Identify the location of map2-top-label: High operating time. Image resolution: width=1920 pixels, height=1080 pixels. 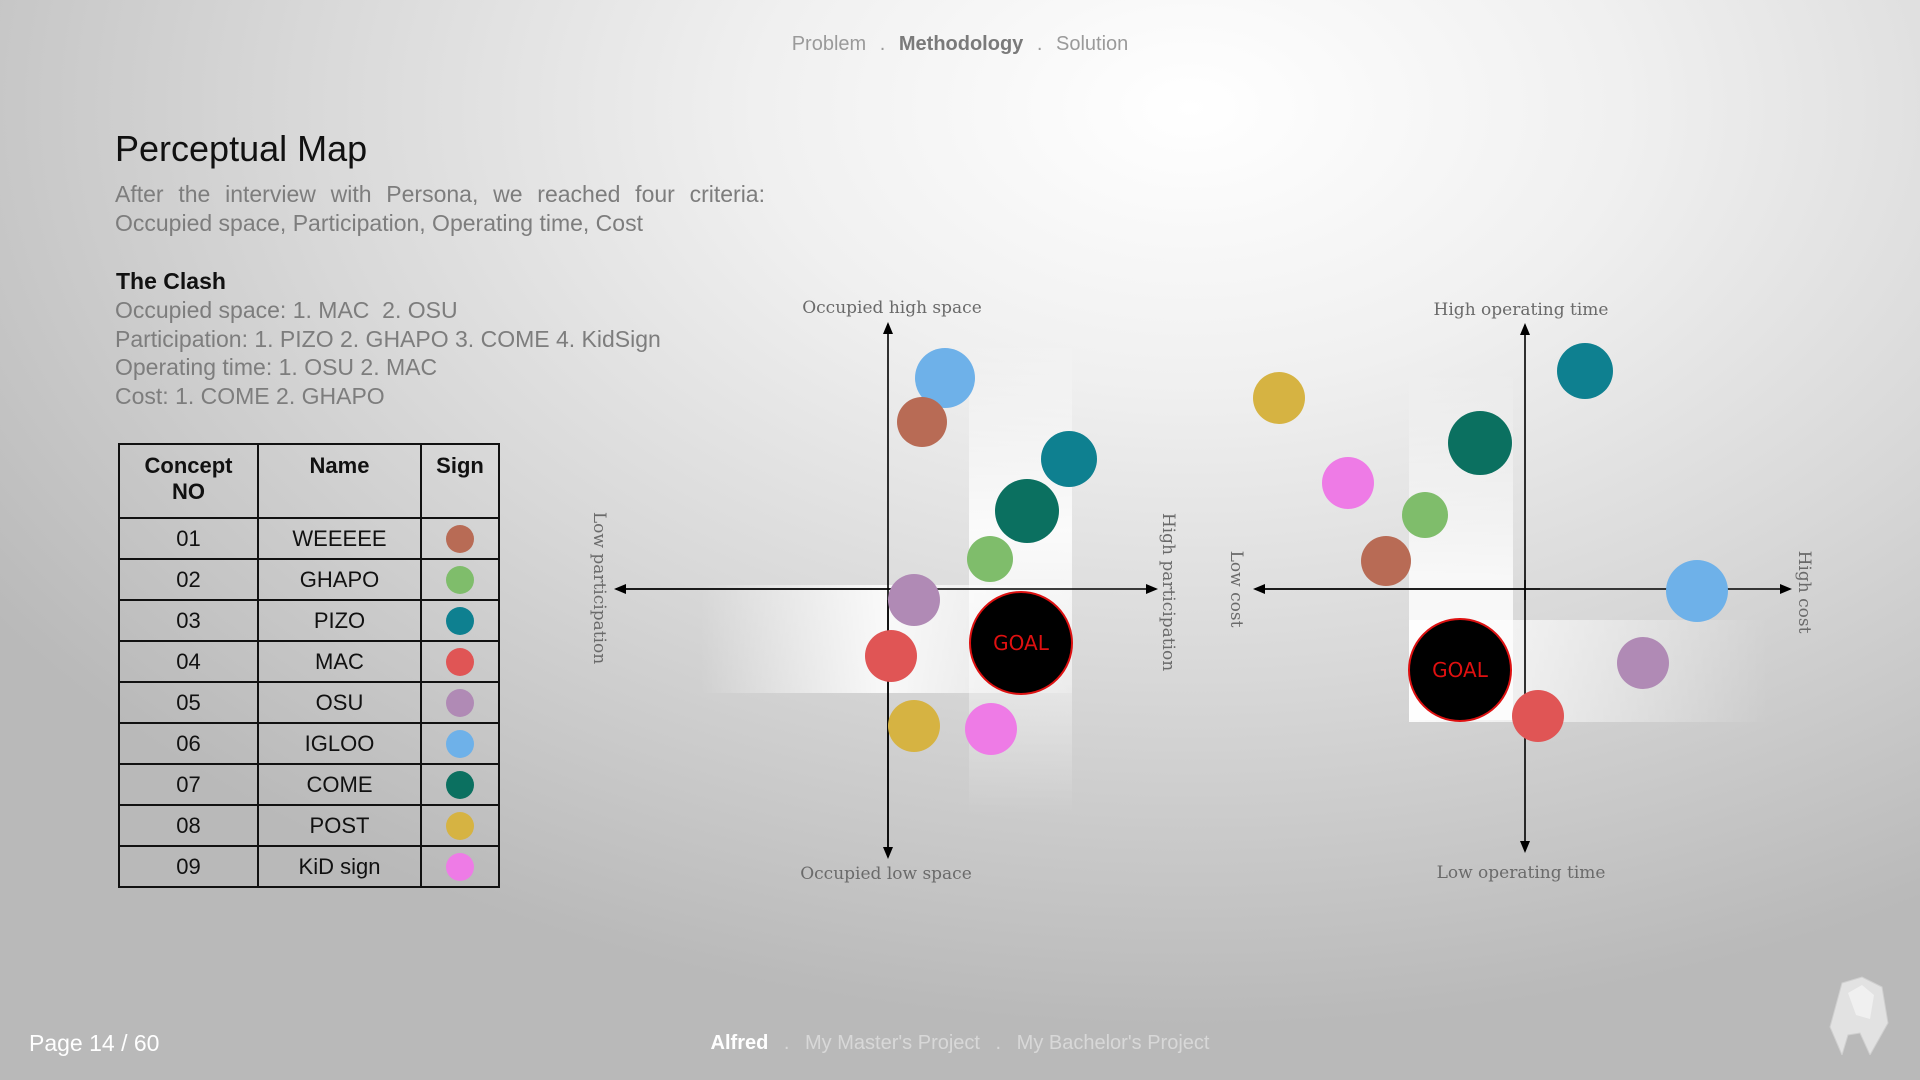
(1521, 310).